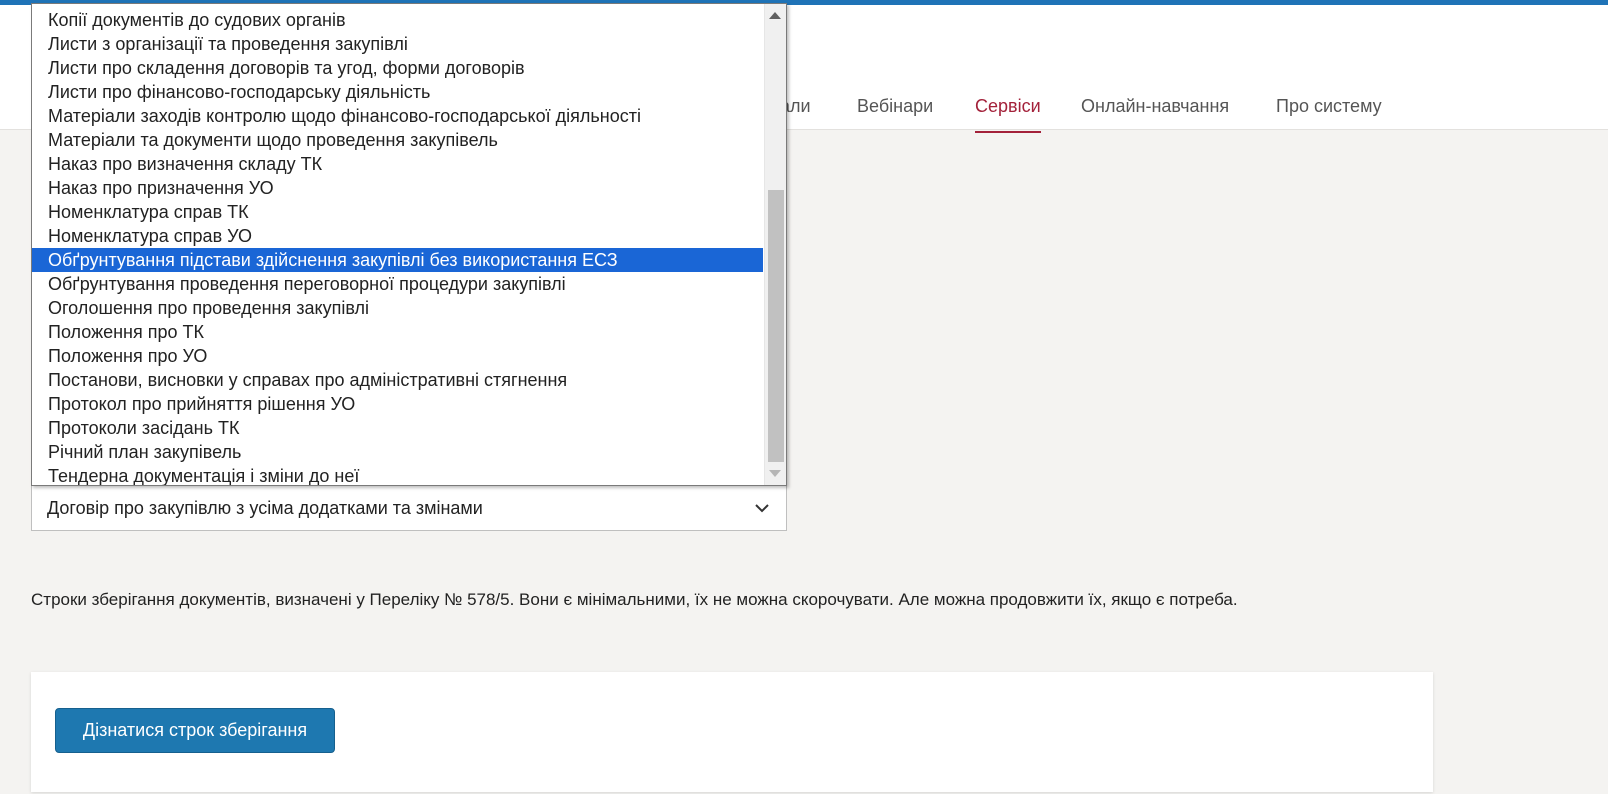 The image size is (1608, 794). I want to click on list-option: Наказ про призначення УО, so click(397, 188).